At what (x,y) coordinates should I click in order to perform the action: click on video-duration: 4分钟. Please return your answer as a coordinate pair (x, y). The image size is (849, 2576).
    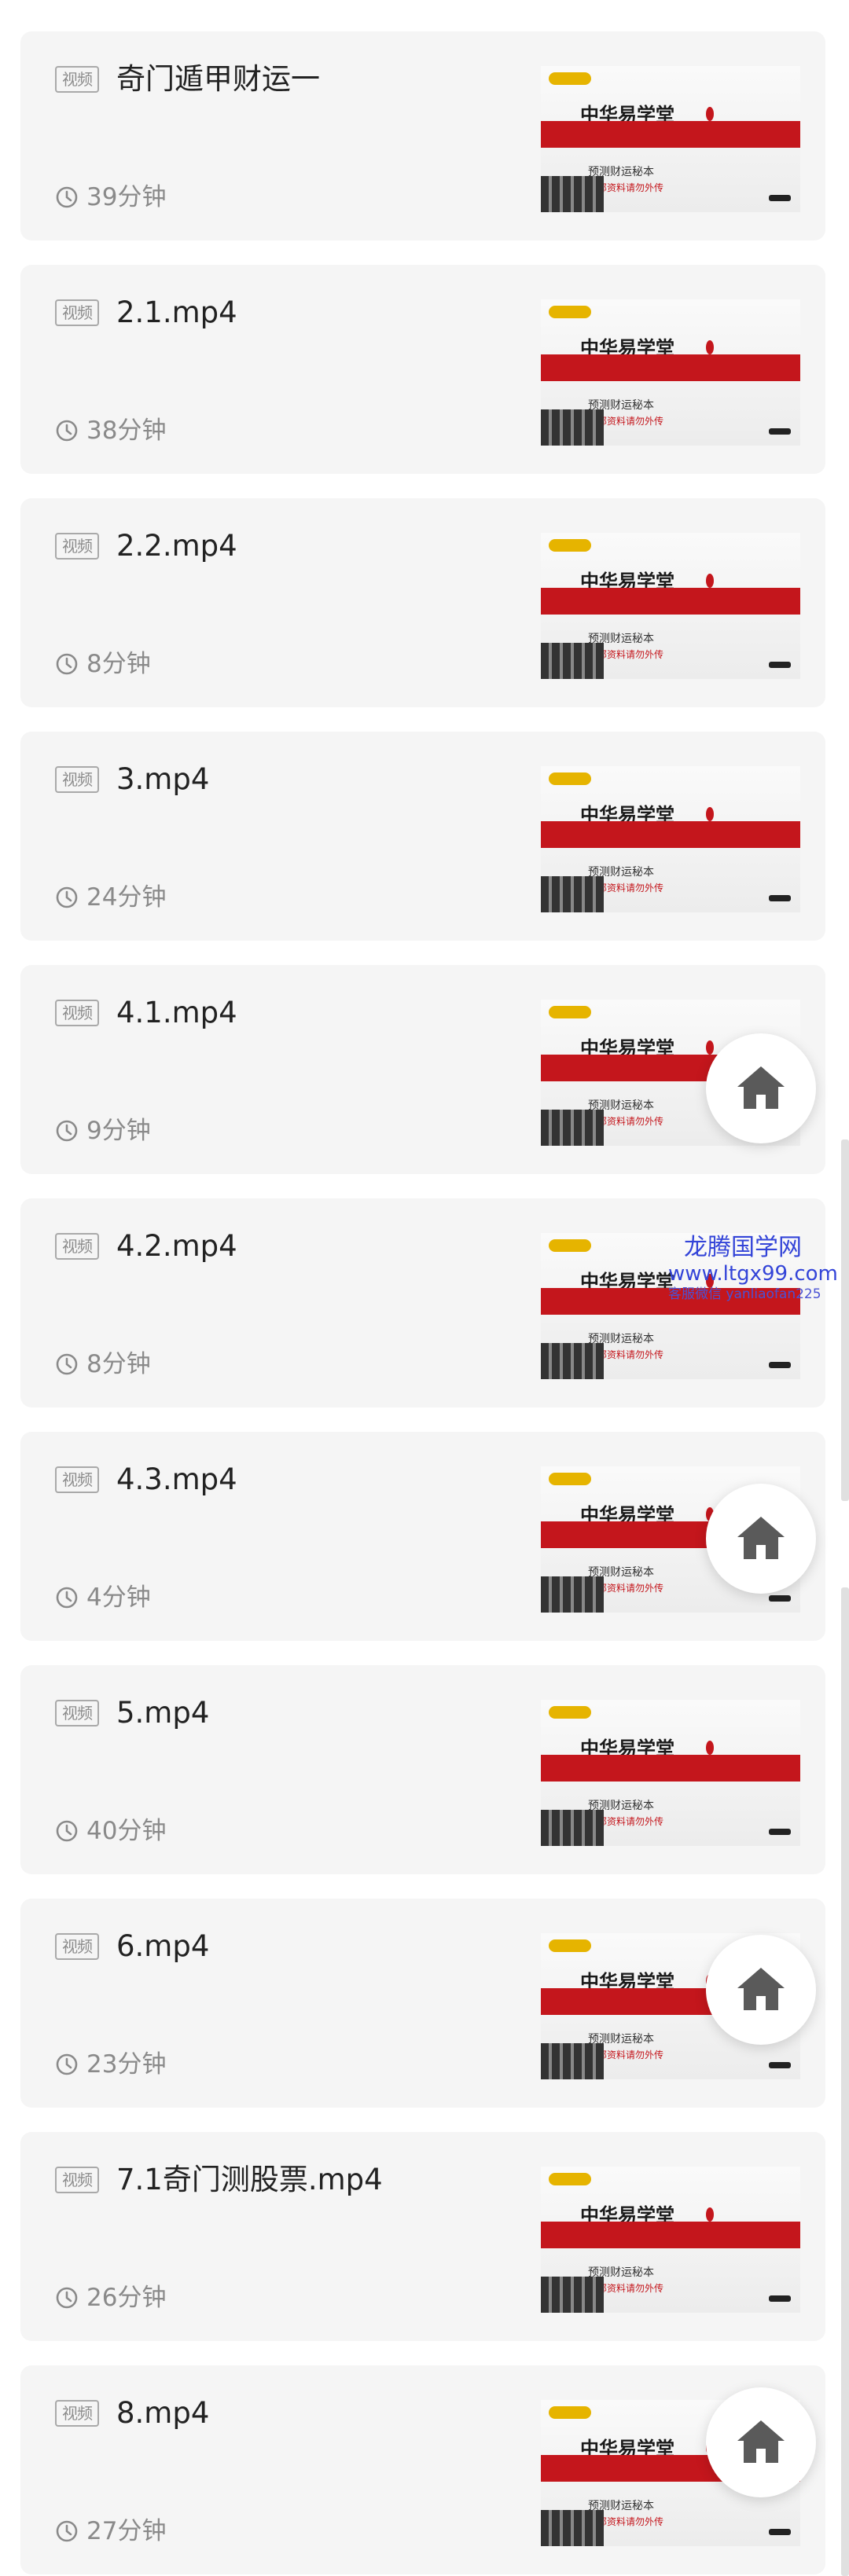
    Looking at the image, I should click on (118, 1597).